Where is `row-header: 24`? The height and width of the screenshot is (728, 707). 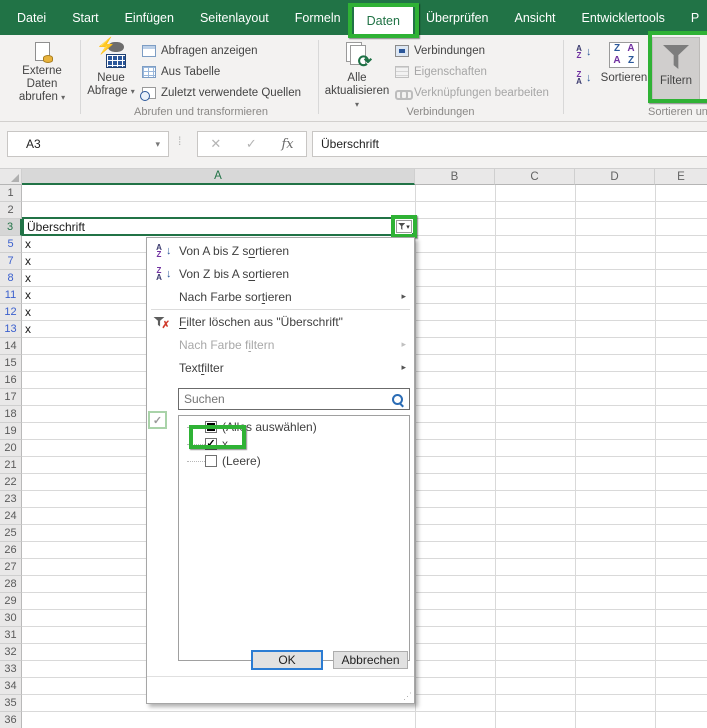
row-header: 24 is located at coordinates (11, 516).